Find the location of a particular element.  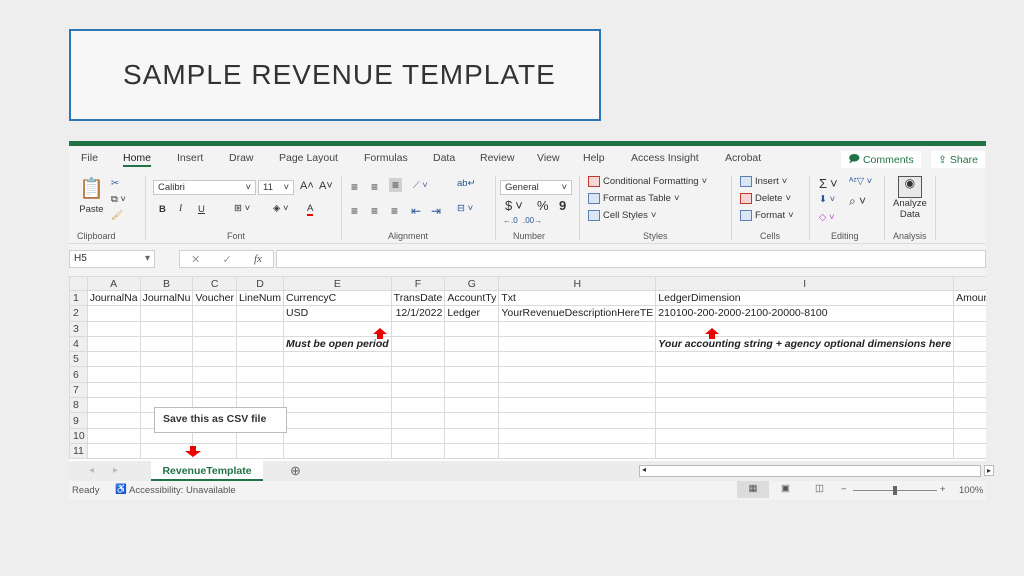

orientation-icon: ⟋ ˅ is located at coordinates (420, 185).